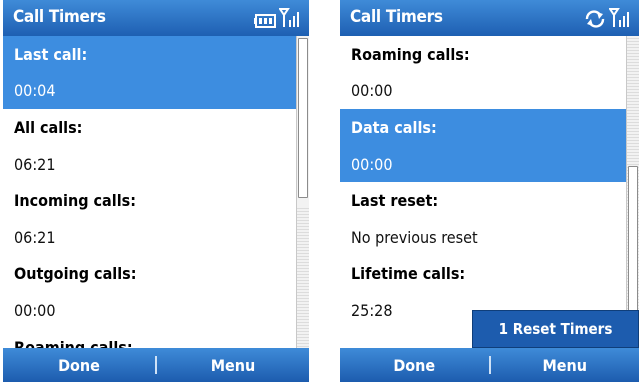 This screenshot has width=639, height=382. Describe the element at coordinates (156, 127) in the screenshot. I see `list-item-label-all-calls: All calls:` at that location.